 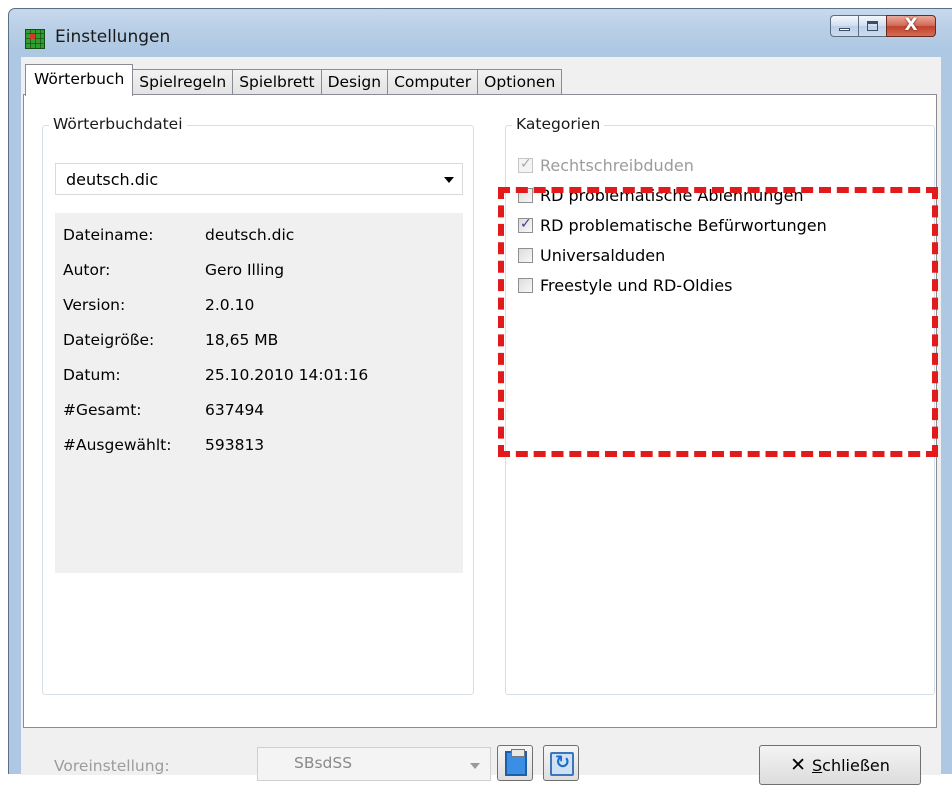 I want to click on caption-buttons: X, so click(x=883, y=26).